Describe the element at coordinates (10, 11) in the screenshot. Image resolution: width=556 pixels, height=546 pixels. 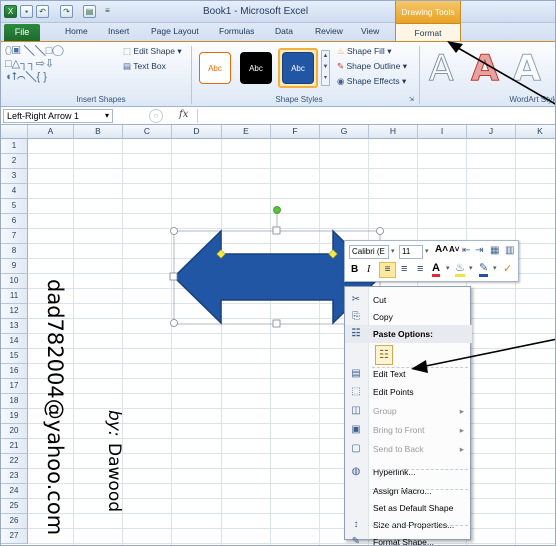
I see `excel-app-icon: X` at that location.